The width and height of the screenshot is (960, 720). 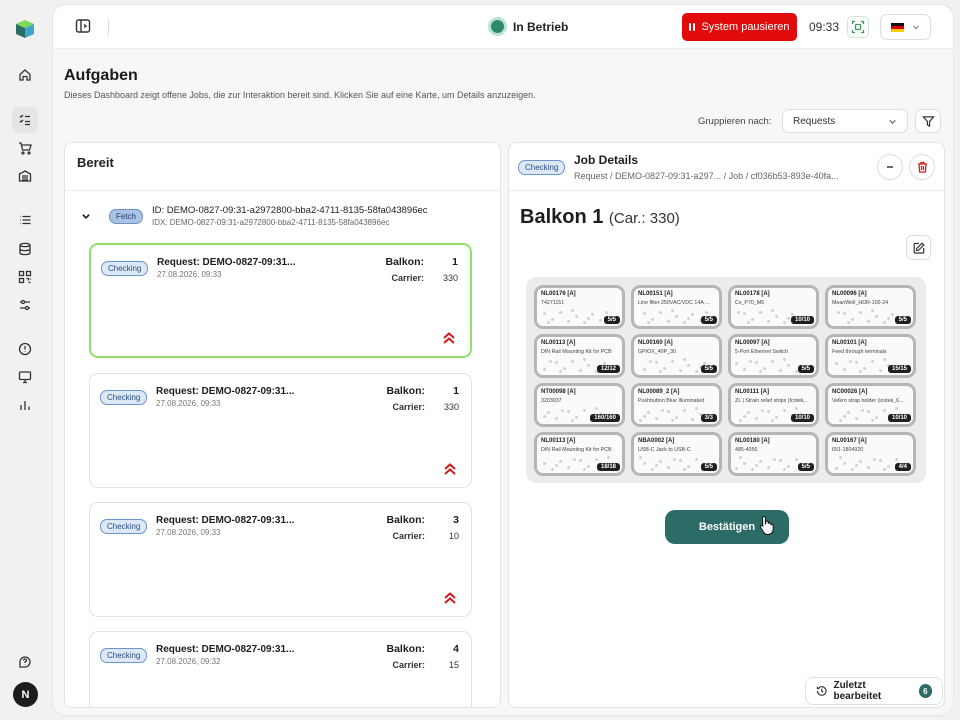 I want to click on delete-button, so click(x=922, y=167).